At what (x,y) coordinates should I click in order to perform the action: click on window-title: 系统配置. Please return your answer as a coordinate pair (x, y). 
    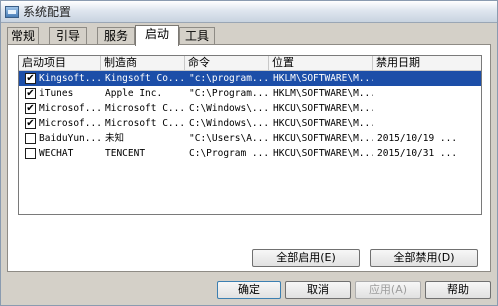
    Looking at the image, I should click on (47, 12).